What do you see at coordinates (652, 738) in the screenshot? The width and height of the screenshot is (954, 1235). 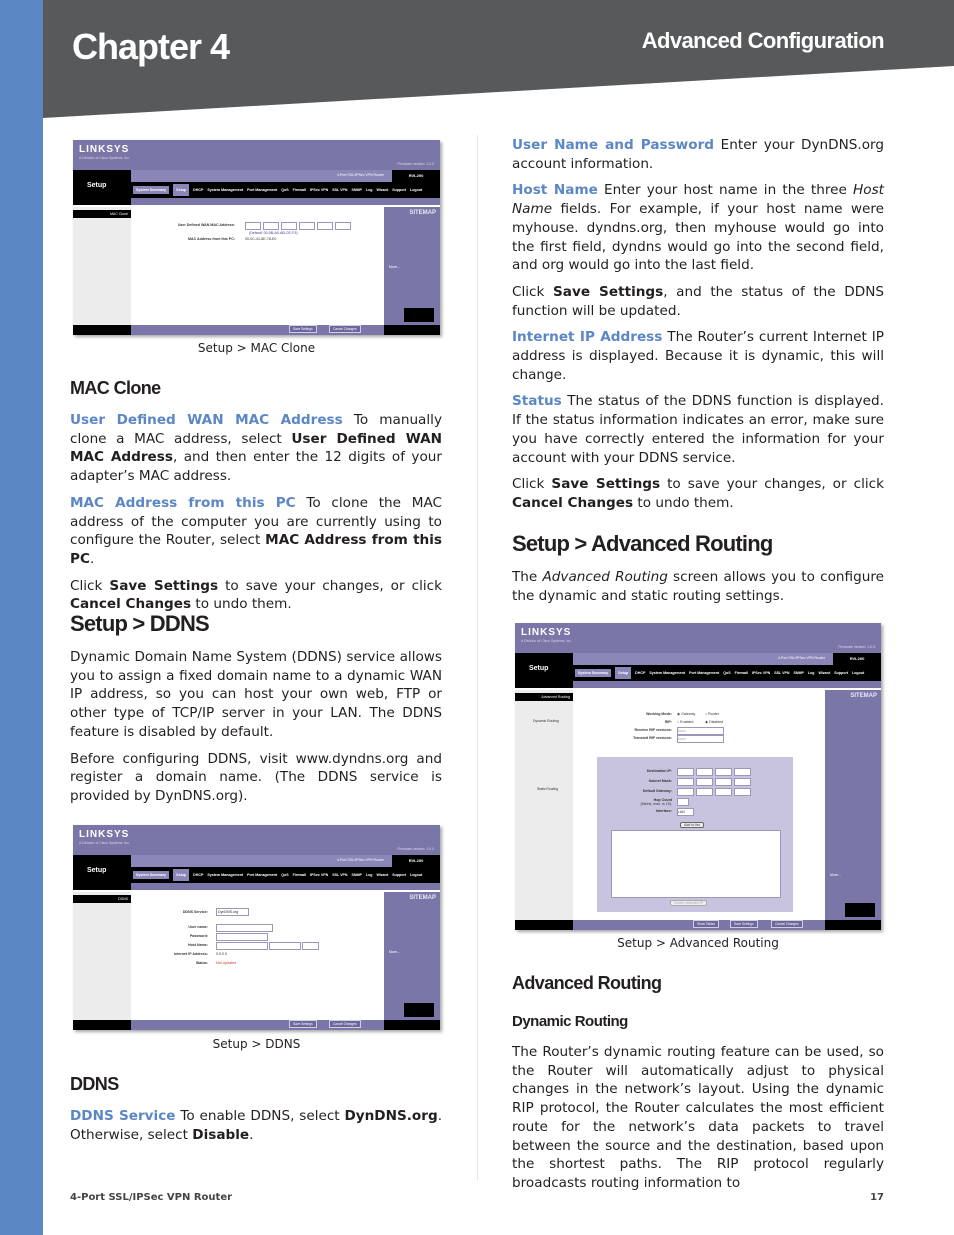 I see `transmit-rip-label: Transmit RIP versions:` at bounding box center [652, 738].